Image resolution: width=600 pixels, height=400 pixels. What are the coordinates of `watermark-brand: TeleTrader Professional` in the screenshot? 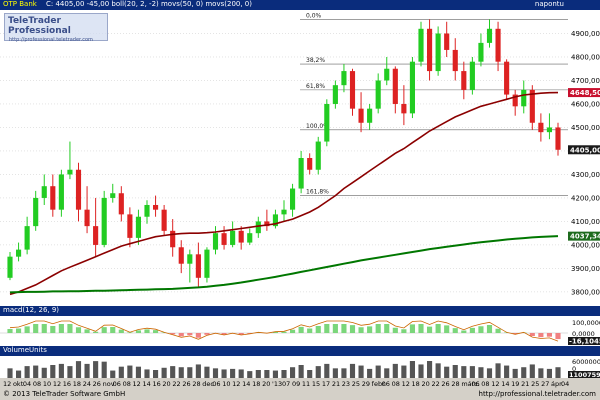 It's located at (39, 26).